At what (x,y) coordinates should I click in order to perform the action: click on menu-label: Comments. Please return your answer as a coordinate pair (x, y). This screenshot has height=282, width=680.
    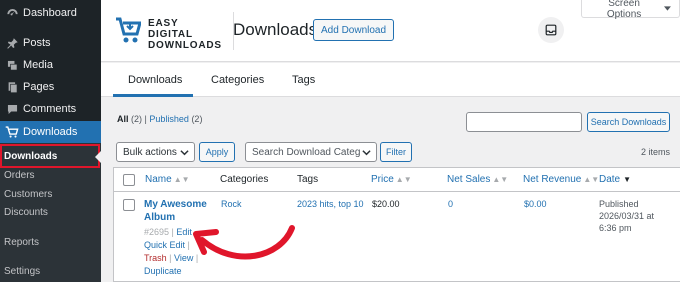
    Looking at the image, I should click on (50, 109).